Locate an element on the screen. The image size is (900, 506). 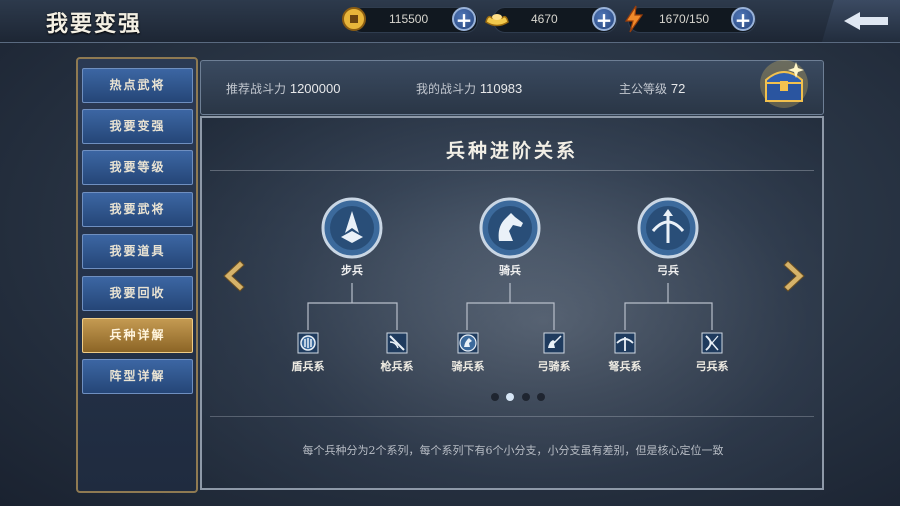
sub-label-spear: 枪兵系 is located at coordinates (397, 366).